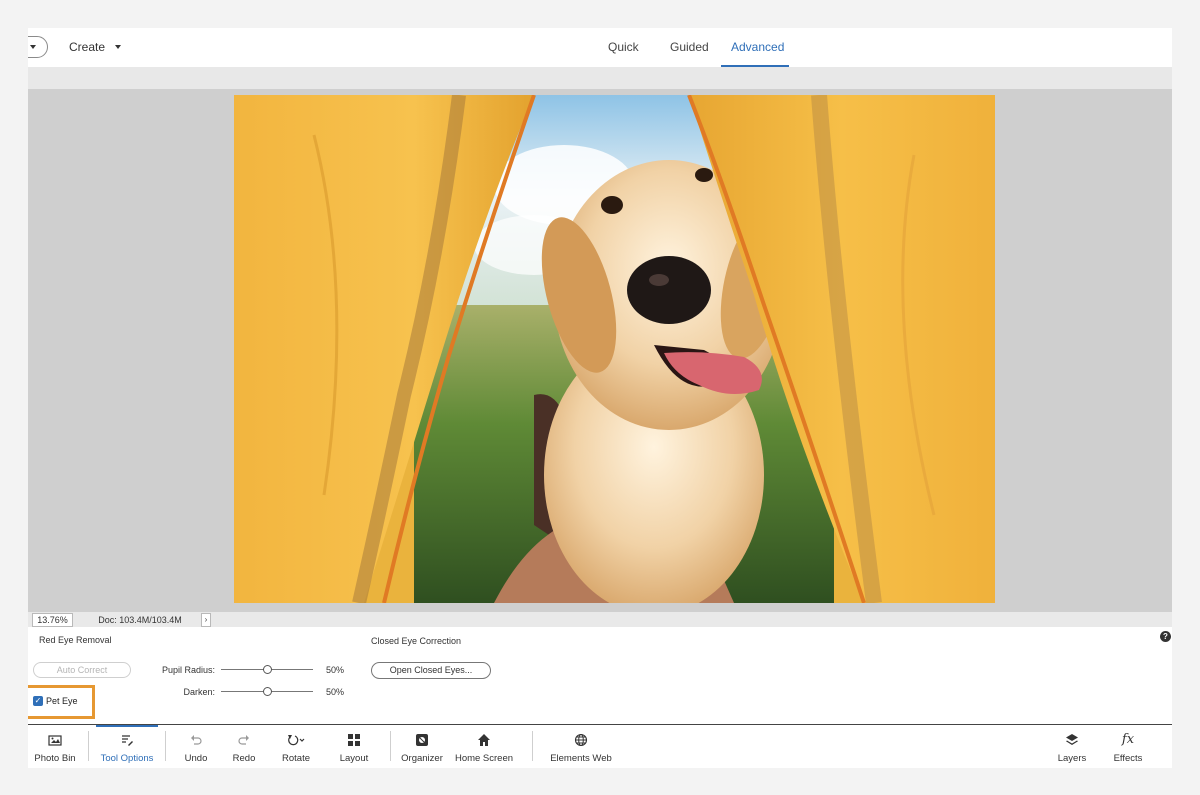 The width and height of the screenshot is (1200, 795). Describe the element at coordinates (354, 740) in the screenshot. I see `layout-icon` at that location.